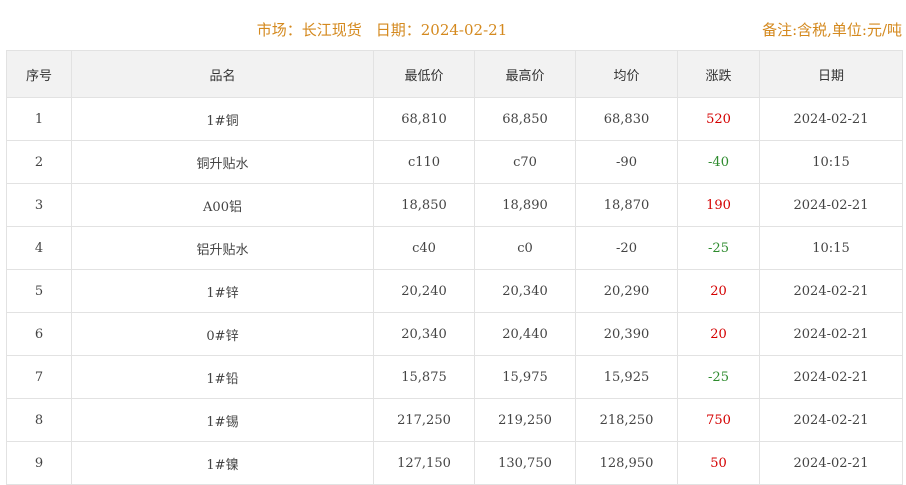  I want to click on cell-avg: -20, so click(626, 248).